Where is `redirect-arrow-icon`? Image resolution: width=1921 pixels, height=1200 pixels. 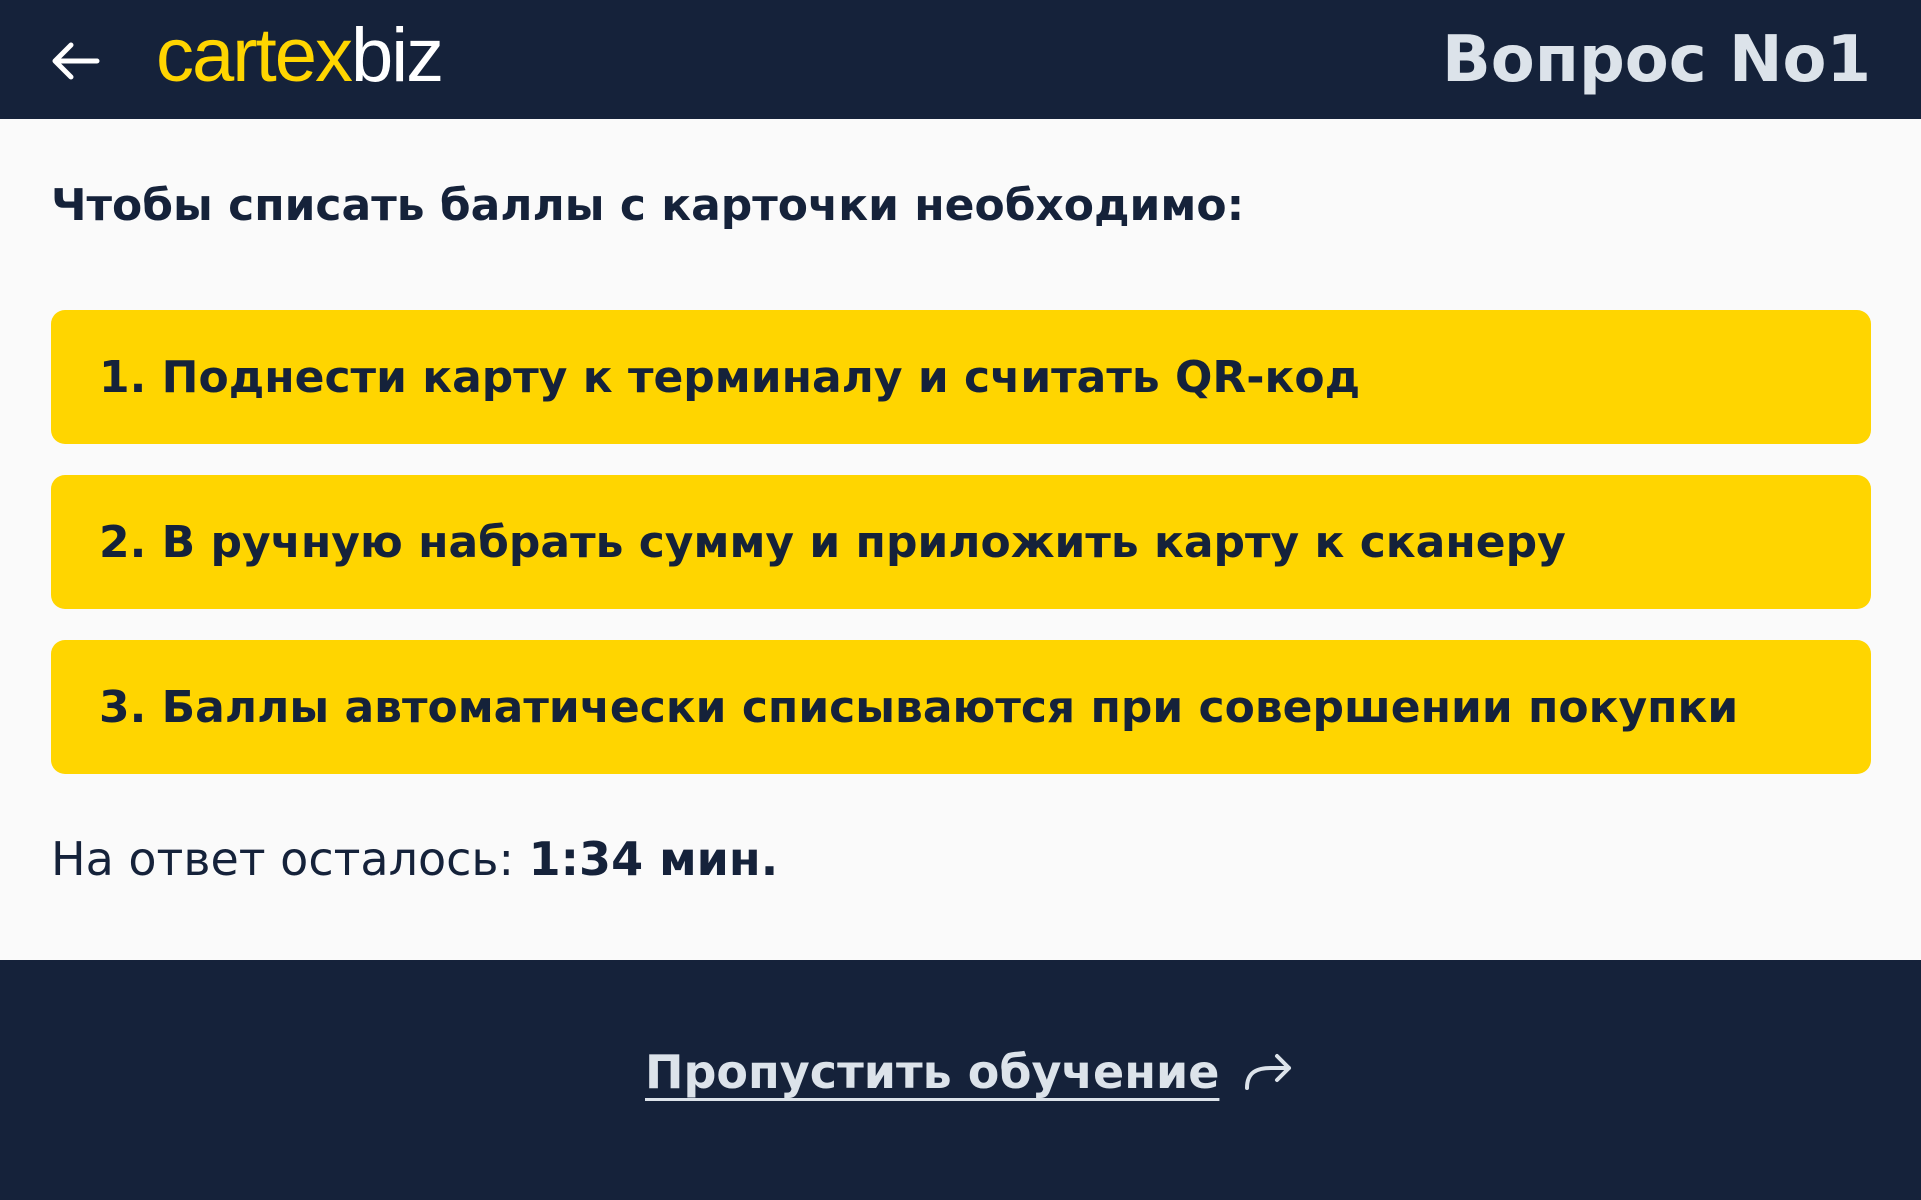 redirect-arrow-icon is located at coordinates (1268, 1072).